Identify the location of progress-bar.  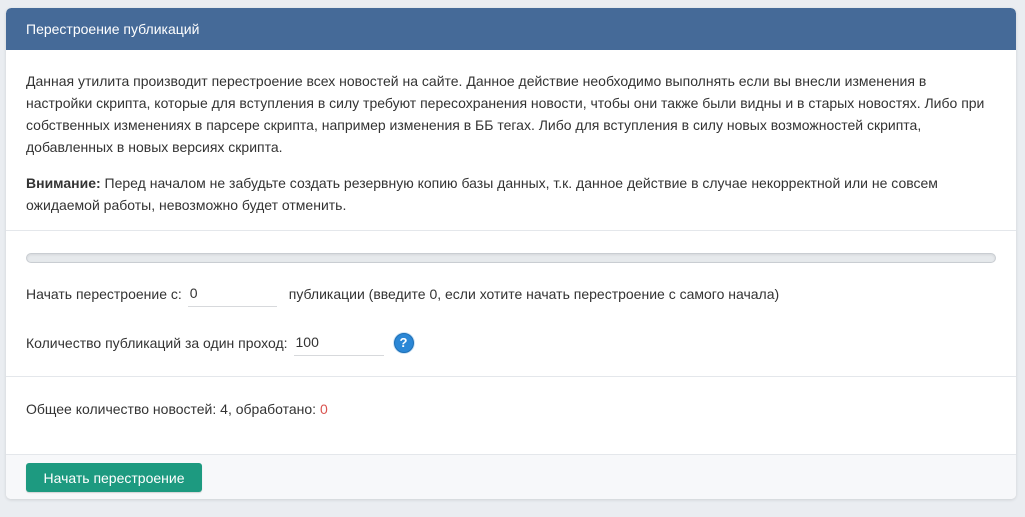
(511, 258).